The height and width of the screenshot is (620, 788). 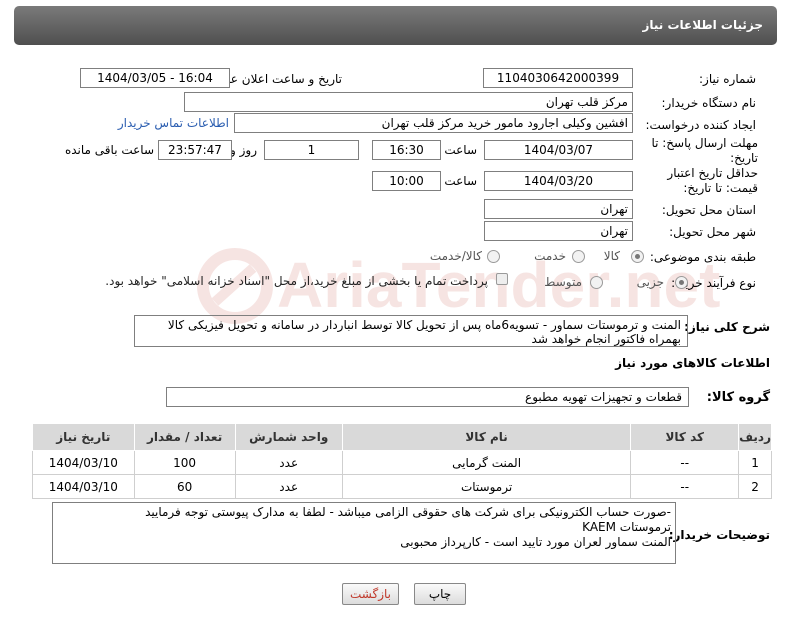 I want to click on cell-quantity: 60, so click(x=184, y=486).